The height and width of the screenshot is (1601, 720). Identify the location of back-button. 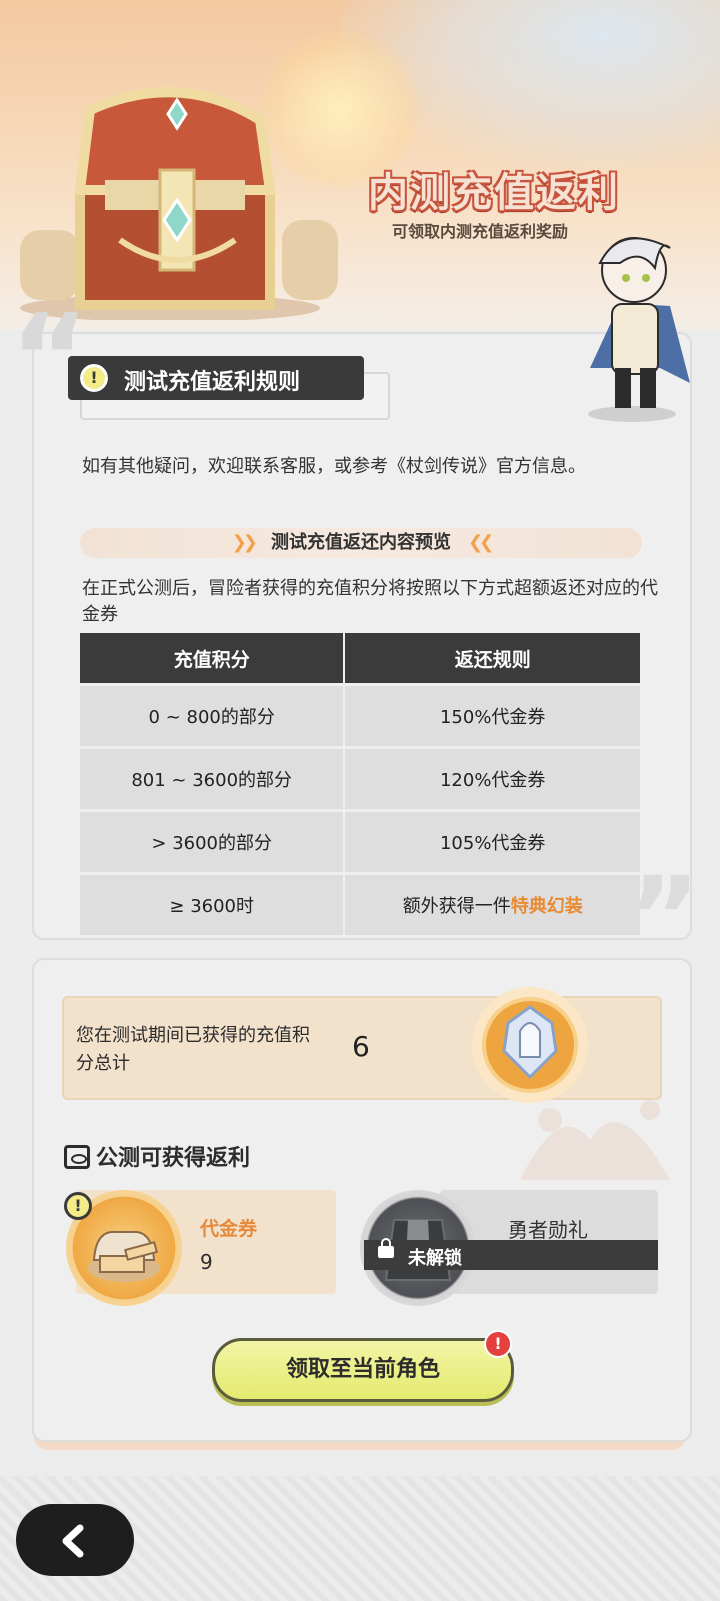
(75, 1540).